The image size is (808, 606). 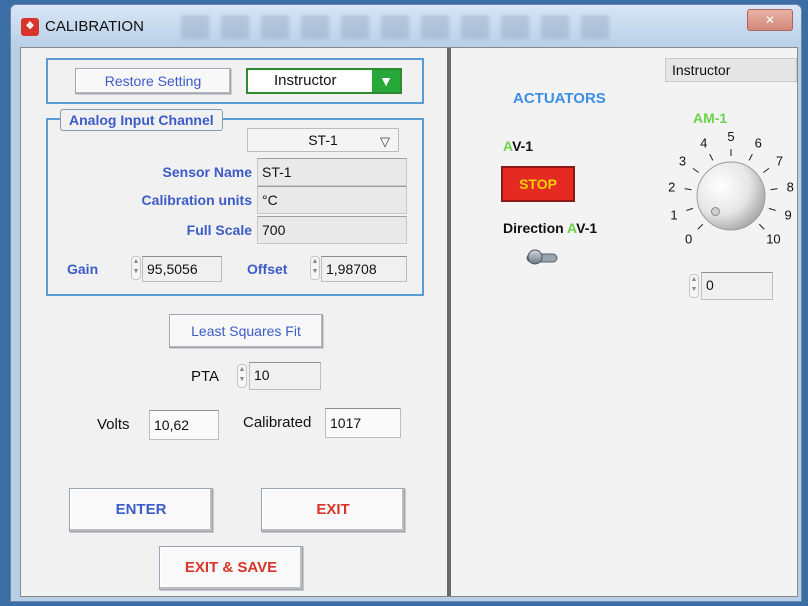 What do you see at coordinates (184, 425) in the screenshot?
I see `volts-field: 10,62` at bounding box center [184, 425].